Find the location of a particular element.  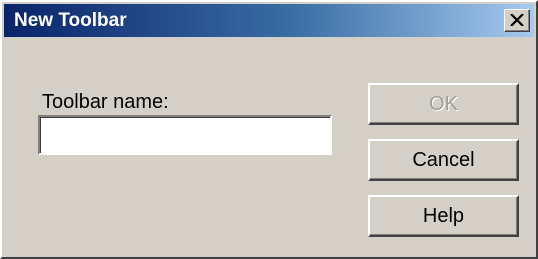

ok-button: OK is located at coordinates (443, 104).